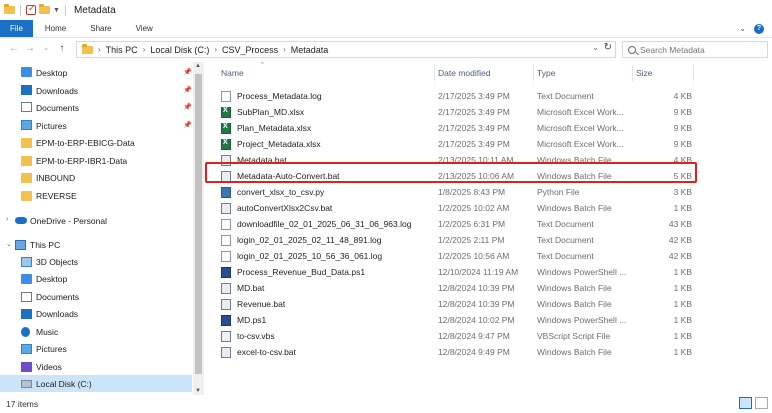 This screenshot has height=413, width=772. What do you see at coordinates (226, 240) in the screenshot?
I see `text-file-icon` at bounding box center [226, 240].